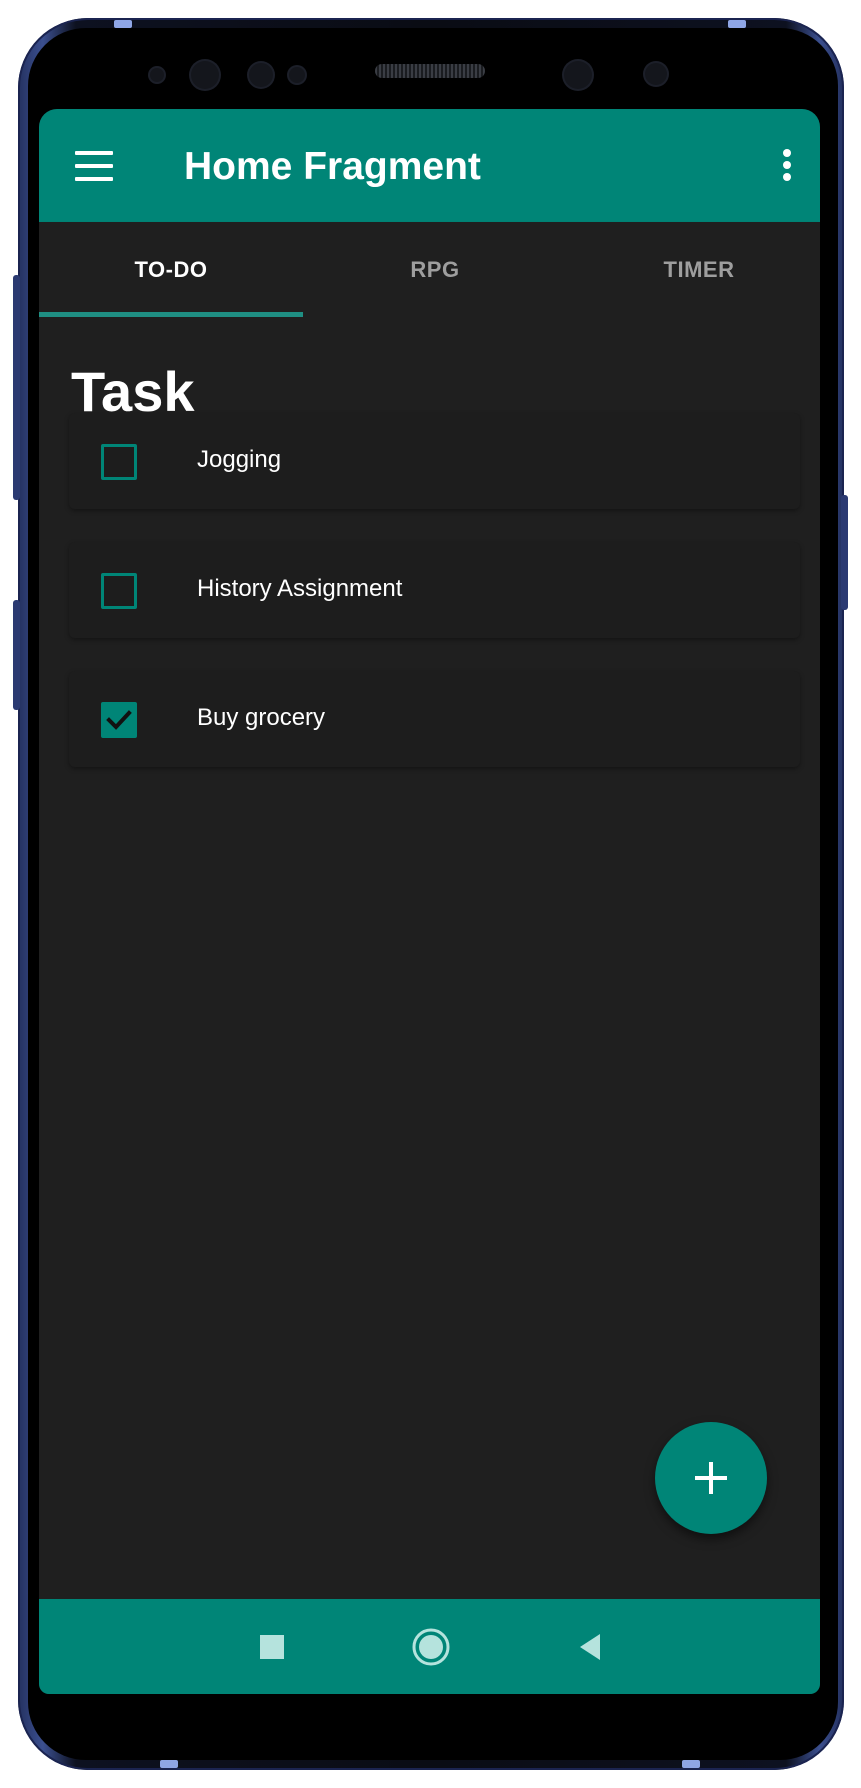 Image resolution: width=861 pixels, height=1788 pixels. I want to click on tab-bar: TO-DO RPG TIMER, so click(429, 269).